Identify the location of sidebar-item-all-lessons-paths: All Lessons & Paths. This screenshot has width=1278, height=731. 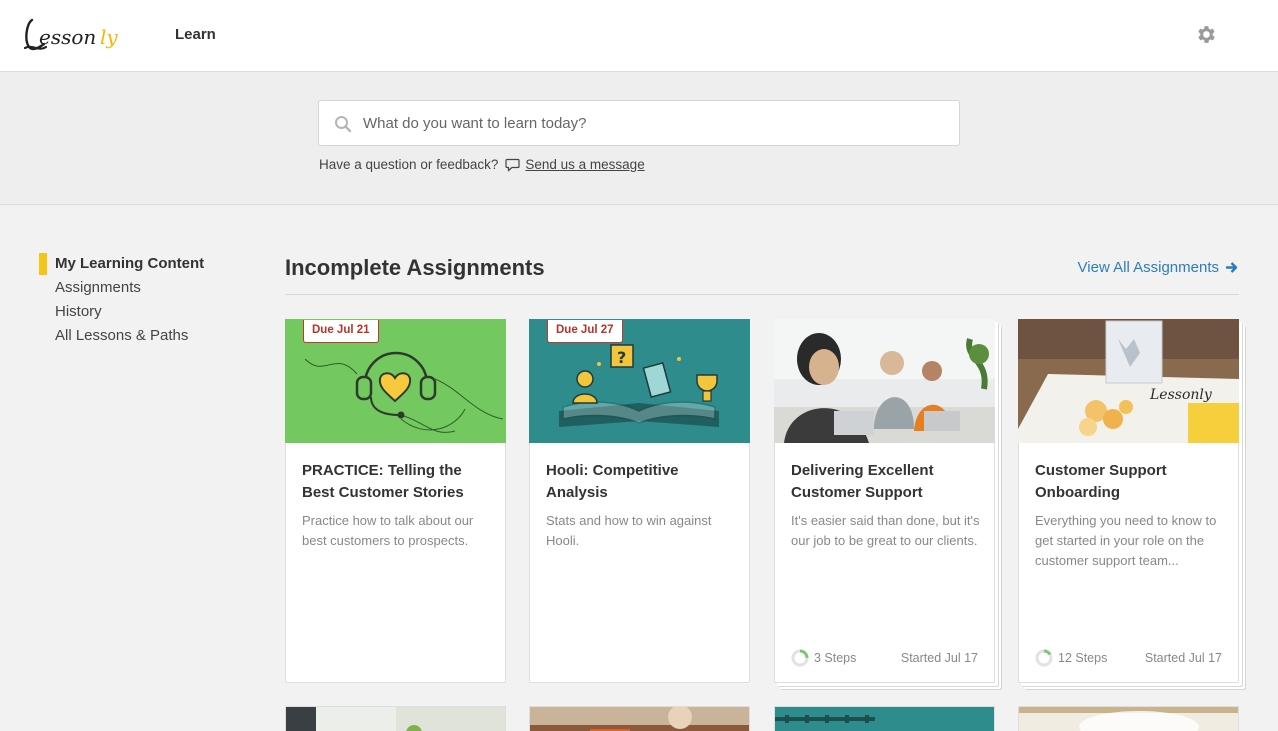
(149, 337).